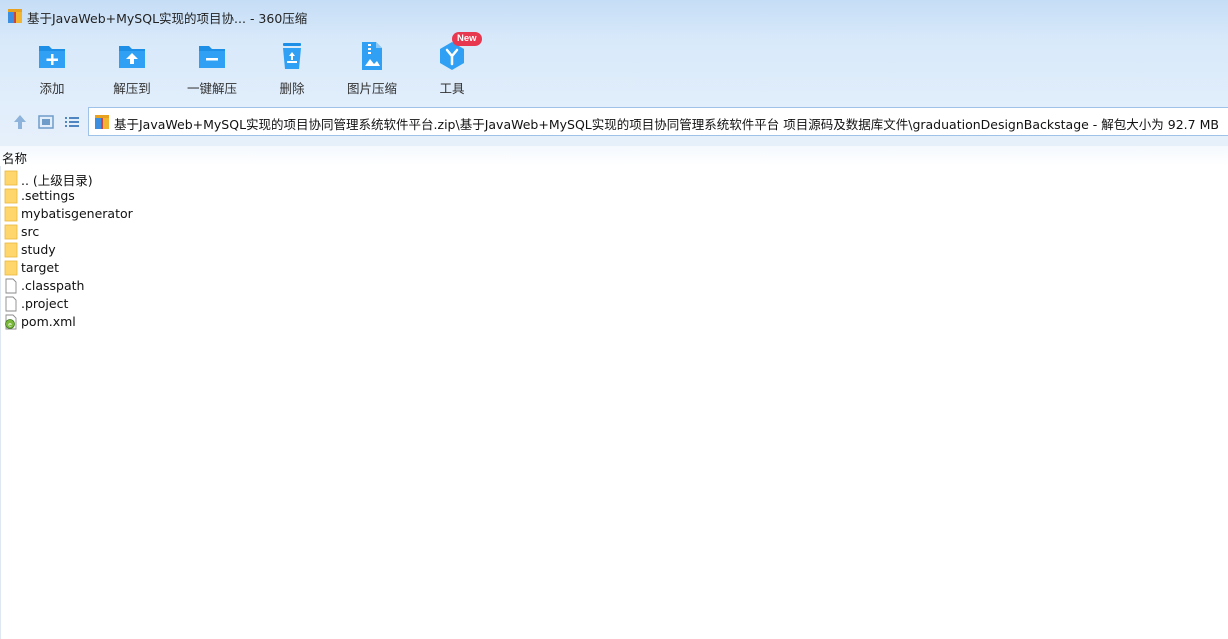 This screenshot has height=639, width=1228. I want to click on list-item: src, so click(200, 232).